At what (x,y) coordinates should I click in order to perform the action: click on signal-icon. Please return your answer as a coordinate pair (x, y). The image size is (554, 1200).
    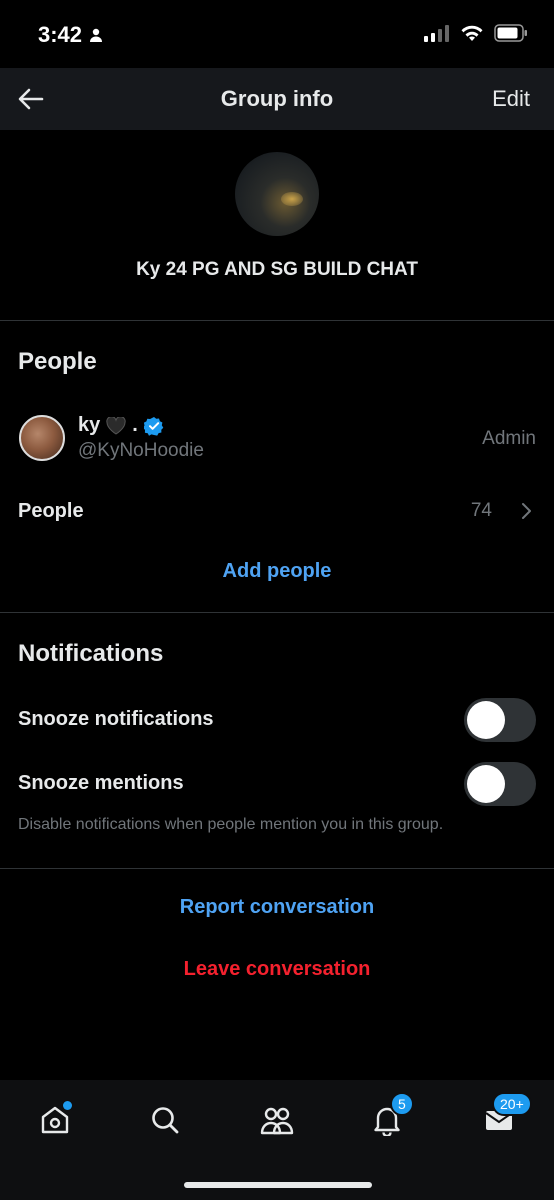
    Looking at the image, I should click on (436, 33).